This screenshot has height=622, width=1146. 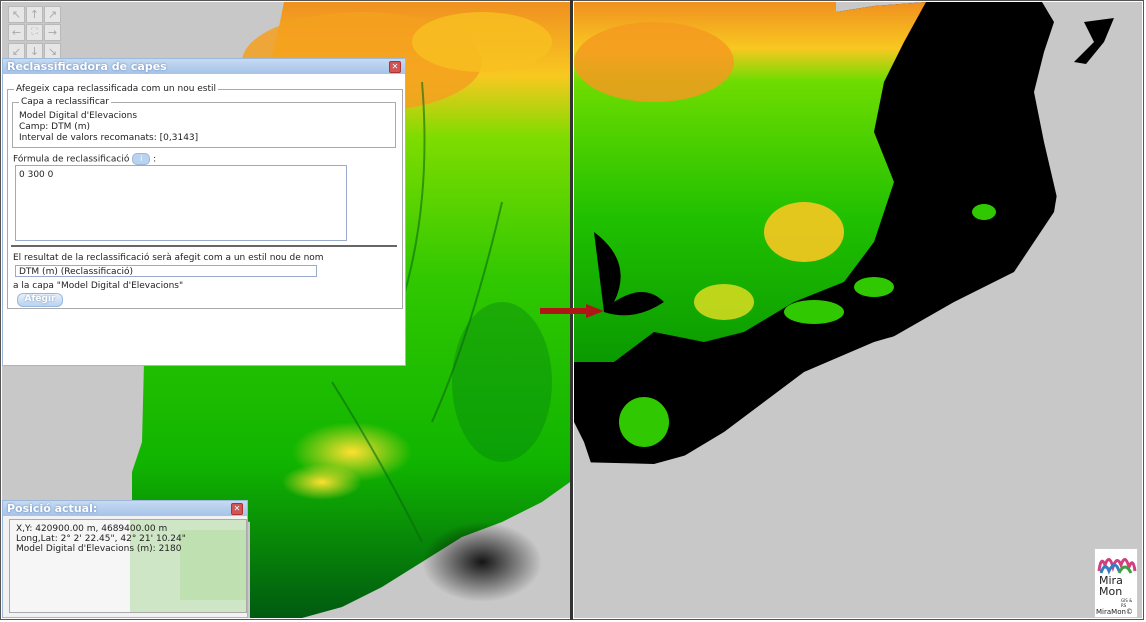 I want to click on formula-label: Fórmula de reclassificació i :, so click(x=84, y=159).